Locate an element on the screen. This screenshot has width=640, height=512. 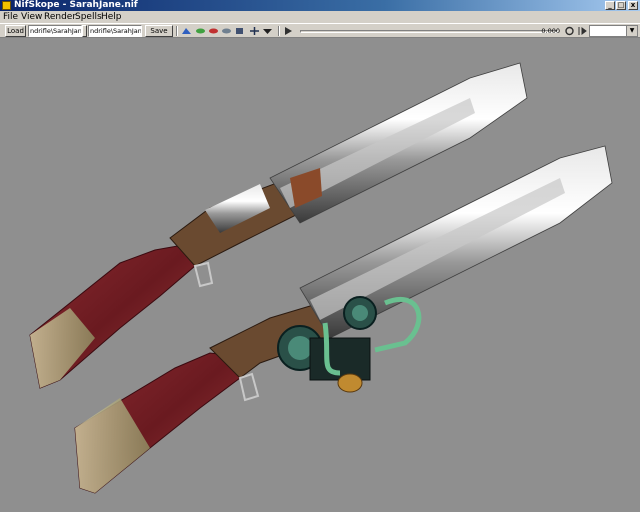
menu-file: File is located at coordinates (10, 17).